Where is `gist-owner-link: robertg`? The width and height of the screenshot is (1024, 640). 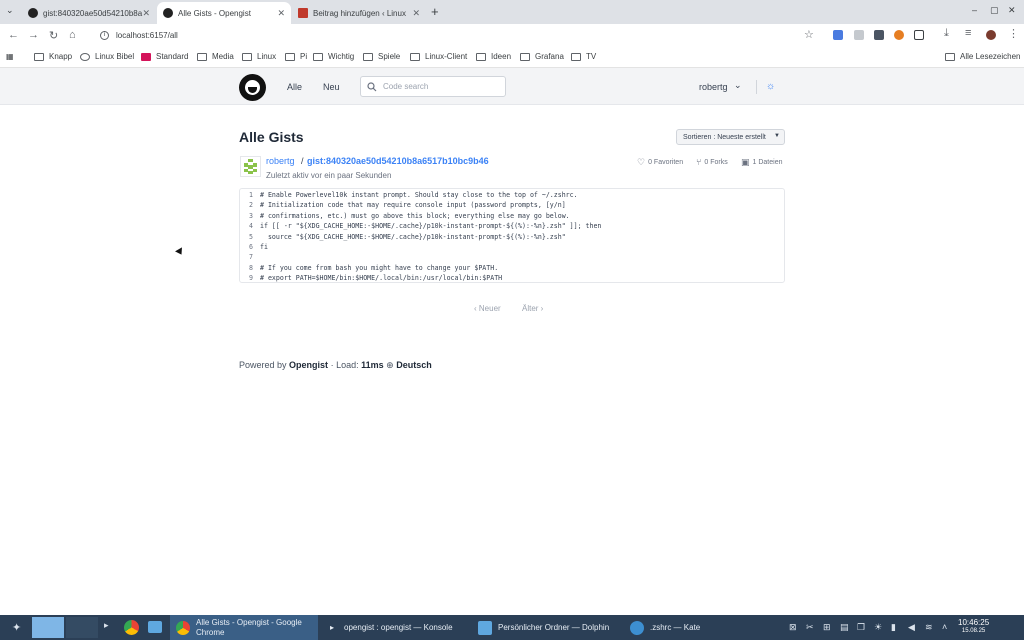 gist-owner-link: robertg is located at coordinates (280, 161).